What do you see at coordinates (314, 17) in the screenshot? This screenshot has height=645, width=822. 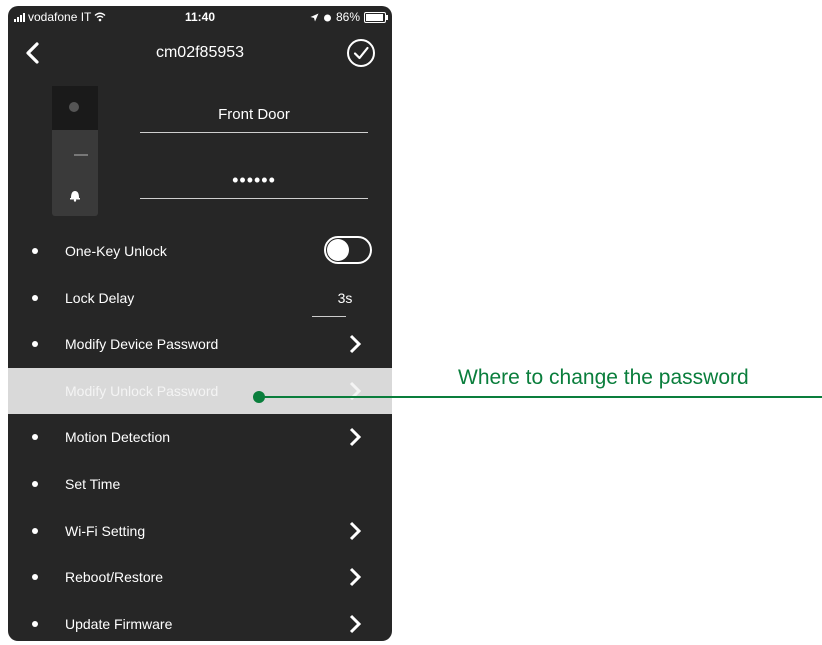 I see `location-icon` at bounding box center [314, 17].